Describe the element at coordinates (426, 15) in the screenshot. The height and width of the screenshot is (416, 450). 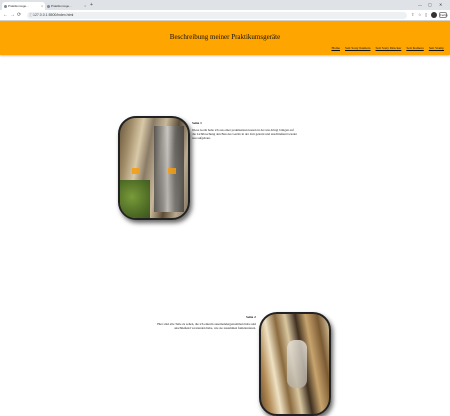
I see `extensions-icon: ▯` at that location.